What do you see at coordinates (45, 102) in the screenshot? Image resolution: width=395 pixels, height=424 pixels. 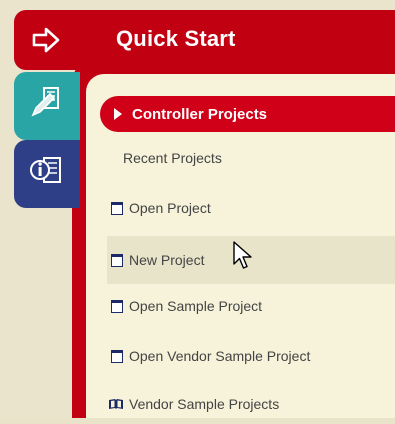 I see `pencil-ruler-icon` at bounding box center [45, 102].